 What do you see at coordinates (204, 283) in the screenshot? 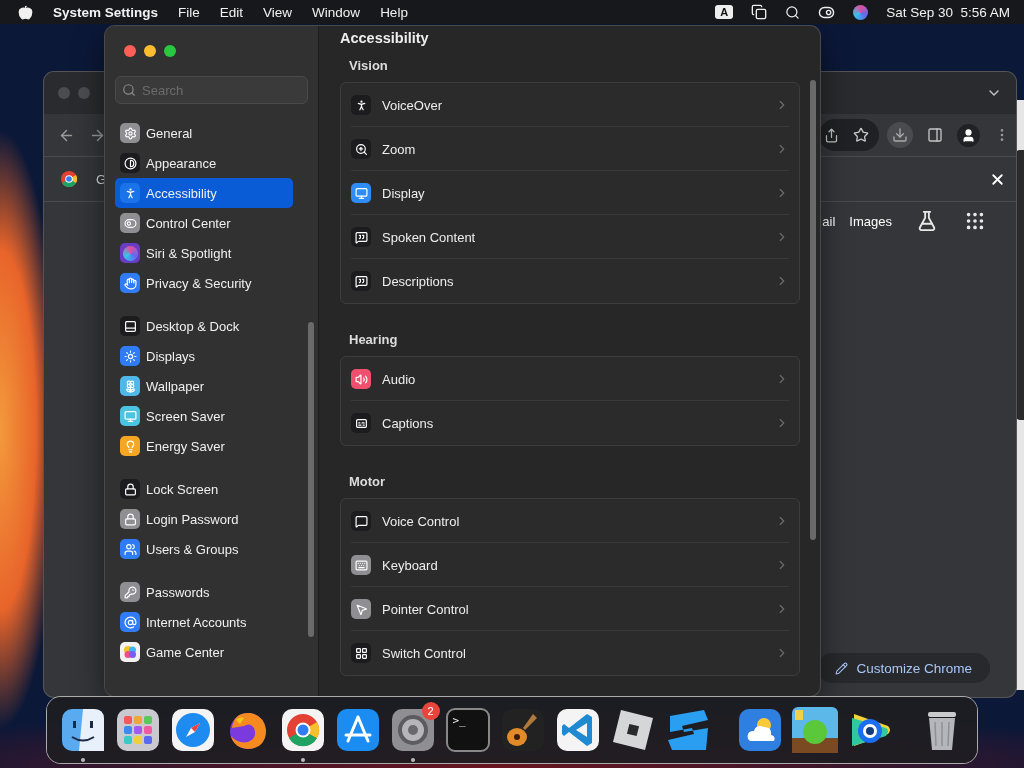
I see `sidebar-item: Privacy & Security` at bounding box center [204, 283].